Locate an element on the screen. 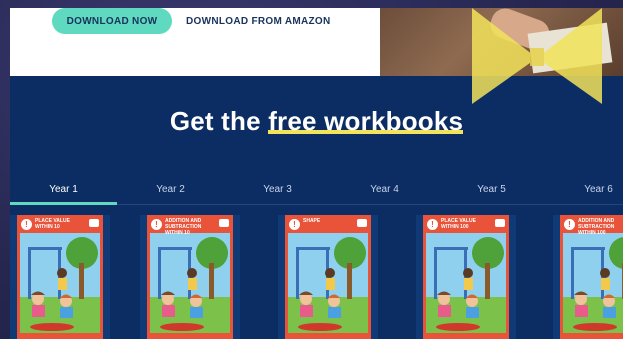 Image resolution: width=623 pixels, height=339 pixels. workbook-card: ! SHAPE is located at coordinates (328, 277).